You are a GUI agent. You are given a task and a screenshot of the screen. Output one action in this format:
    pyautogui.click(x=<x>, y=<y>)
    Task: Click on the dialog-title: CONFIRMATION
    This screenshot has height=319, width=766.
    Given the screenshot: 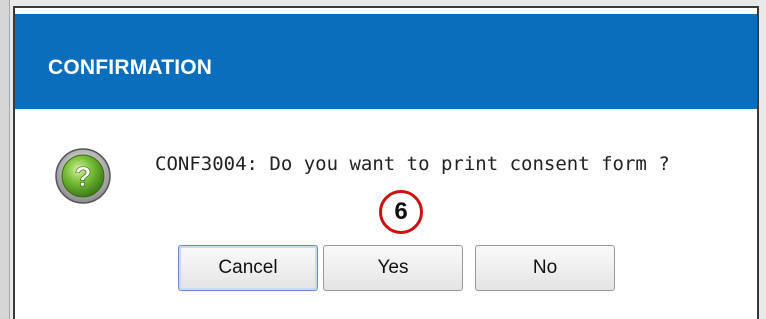 What is the action you would take?
    pyautogui.click(x=130, y=67)
    